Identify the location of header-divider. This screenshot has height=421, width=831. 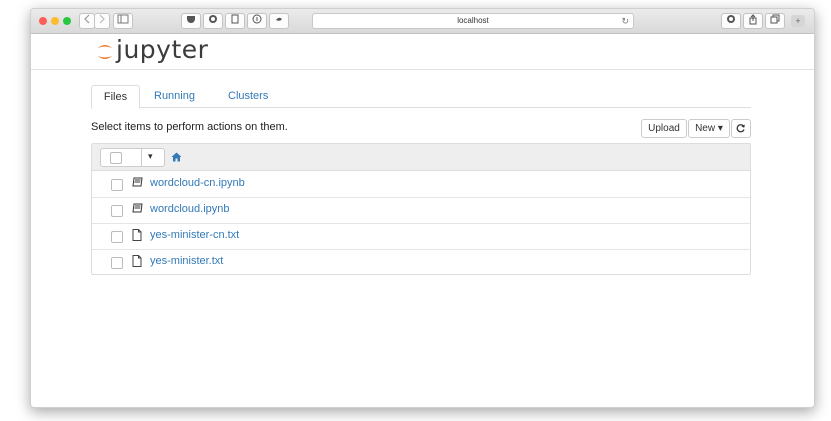
(422, 69).